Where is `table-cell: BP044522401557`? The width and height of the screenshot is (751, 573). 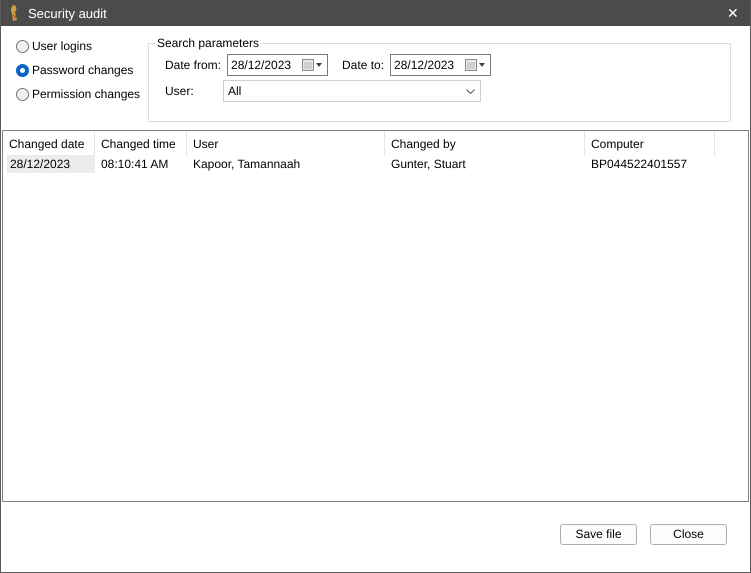 table-cell: BP044522401557 is located at coordinates (650, 164).